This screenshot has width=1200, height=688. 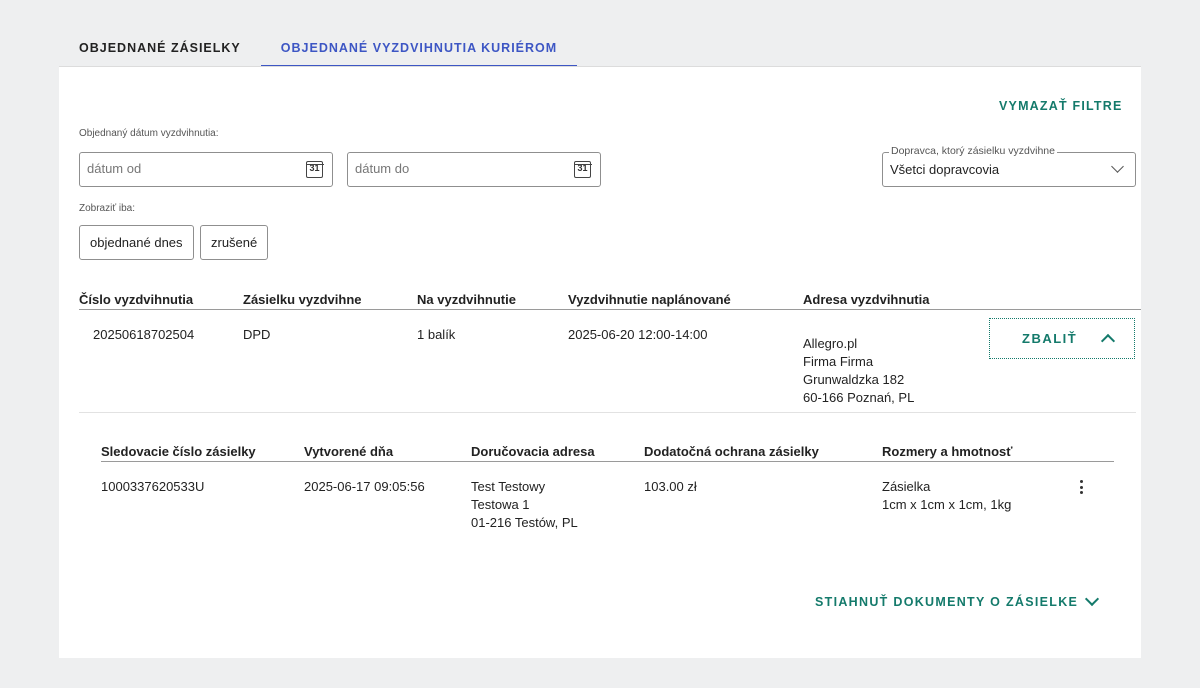 What do you see at coordinates (838, 361) in the screenshot?
I see `pickup-address-line: Firma Firma` at bounding box center [838, 361].